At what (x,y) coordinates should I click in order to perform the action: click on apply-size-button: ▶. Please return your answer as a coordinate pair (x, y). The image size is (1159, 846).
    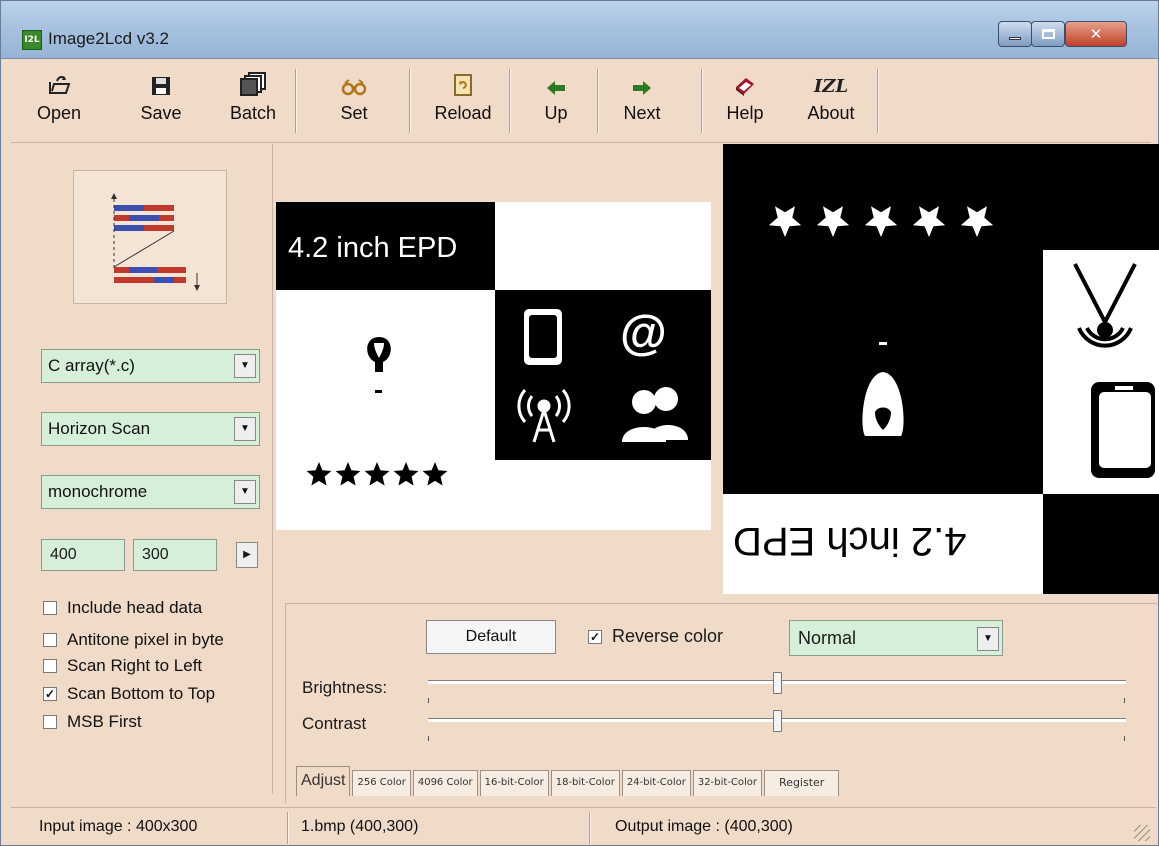
    Looking at the image, I should click on (247, 555).